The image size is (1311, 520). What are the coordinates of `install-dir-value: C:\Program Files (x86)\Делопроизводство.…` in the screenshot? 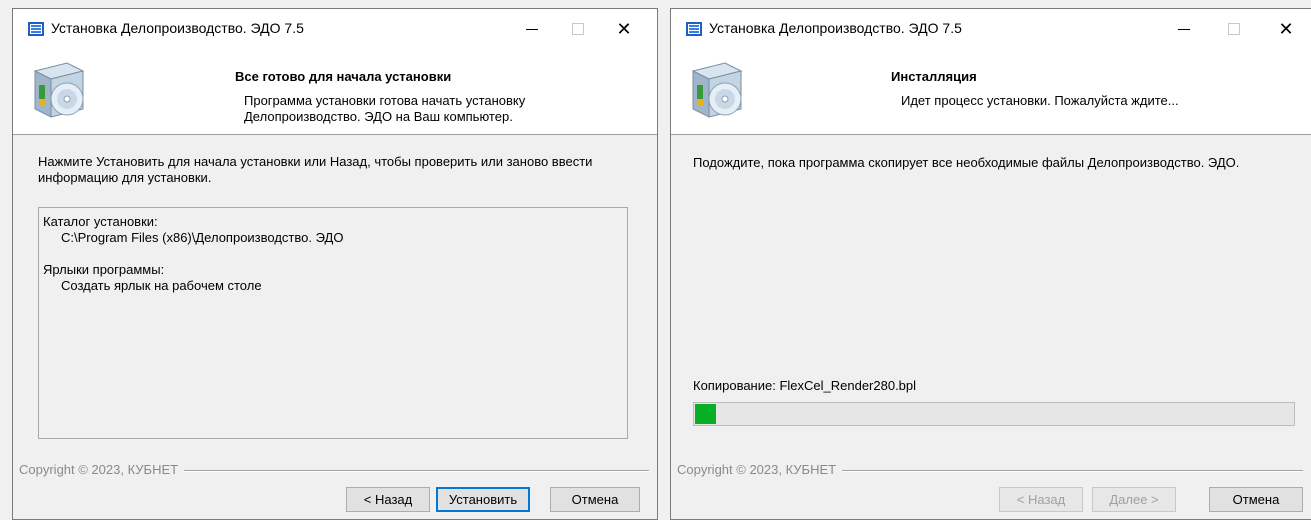 It's located at (202, 237).